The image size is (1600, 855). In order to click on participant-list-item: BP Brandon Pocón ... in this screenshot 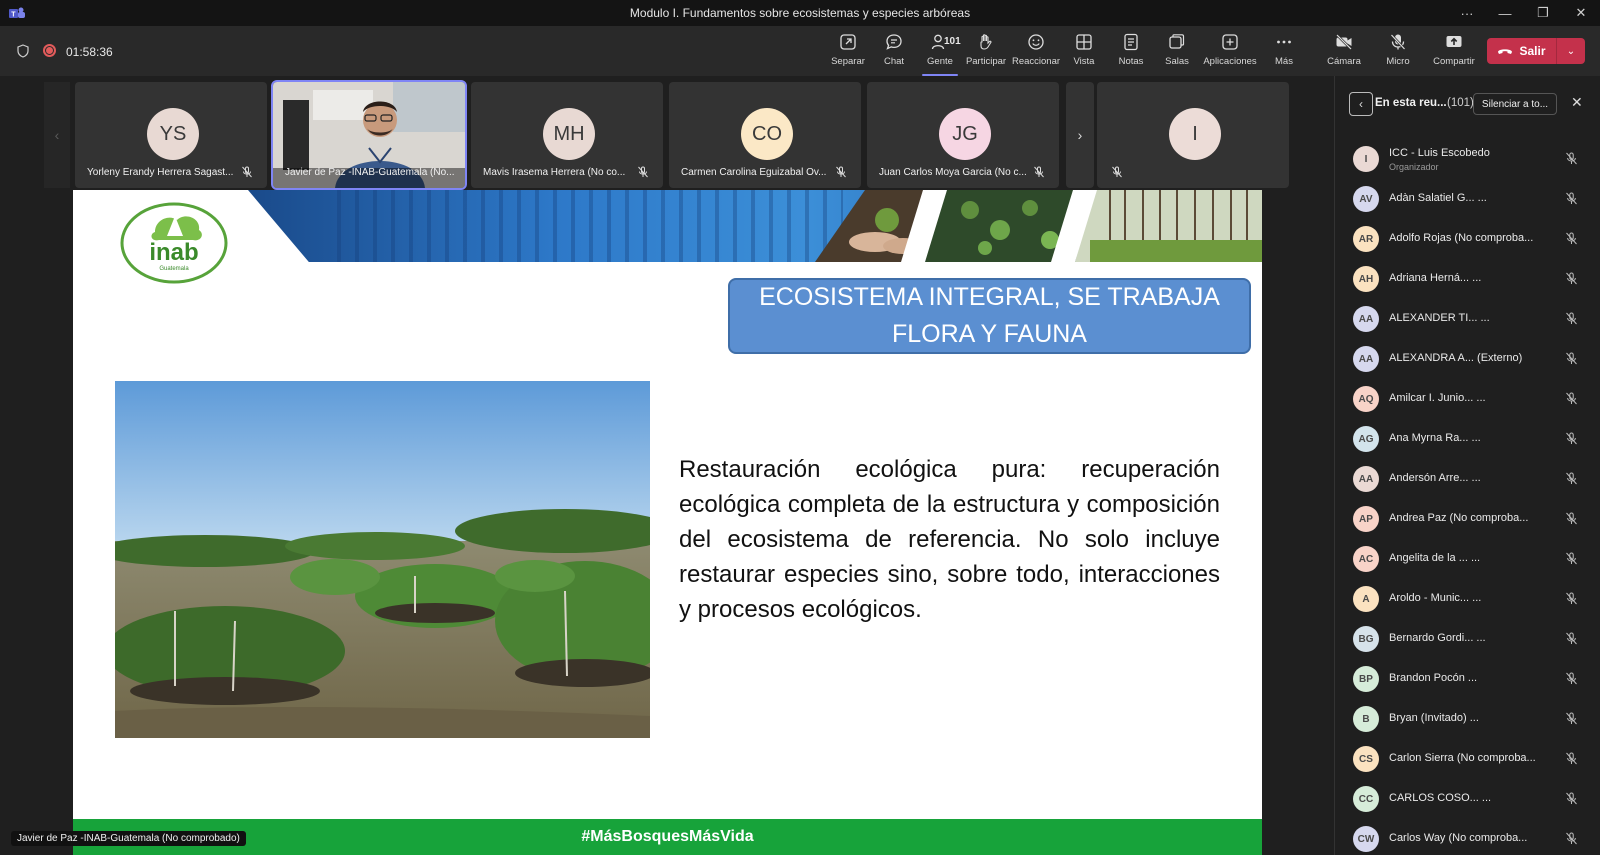, I will do `click(1467, 678)`.